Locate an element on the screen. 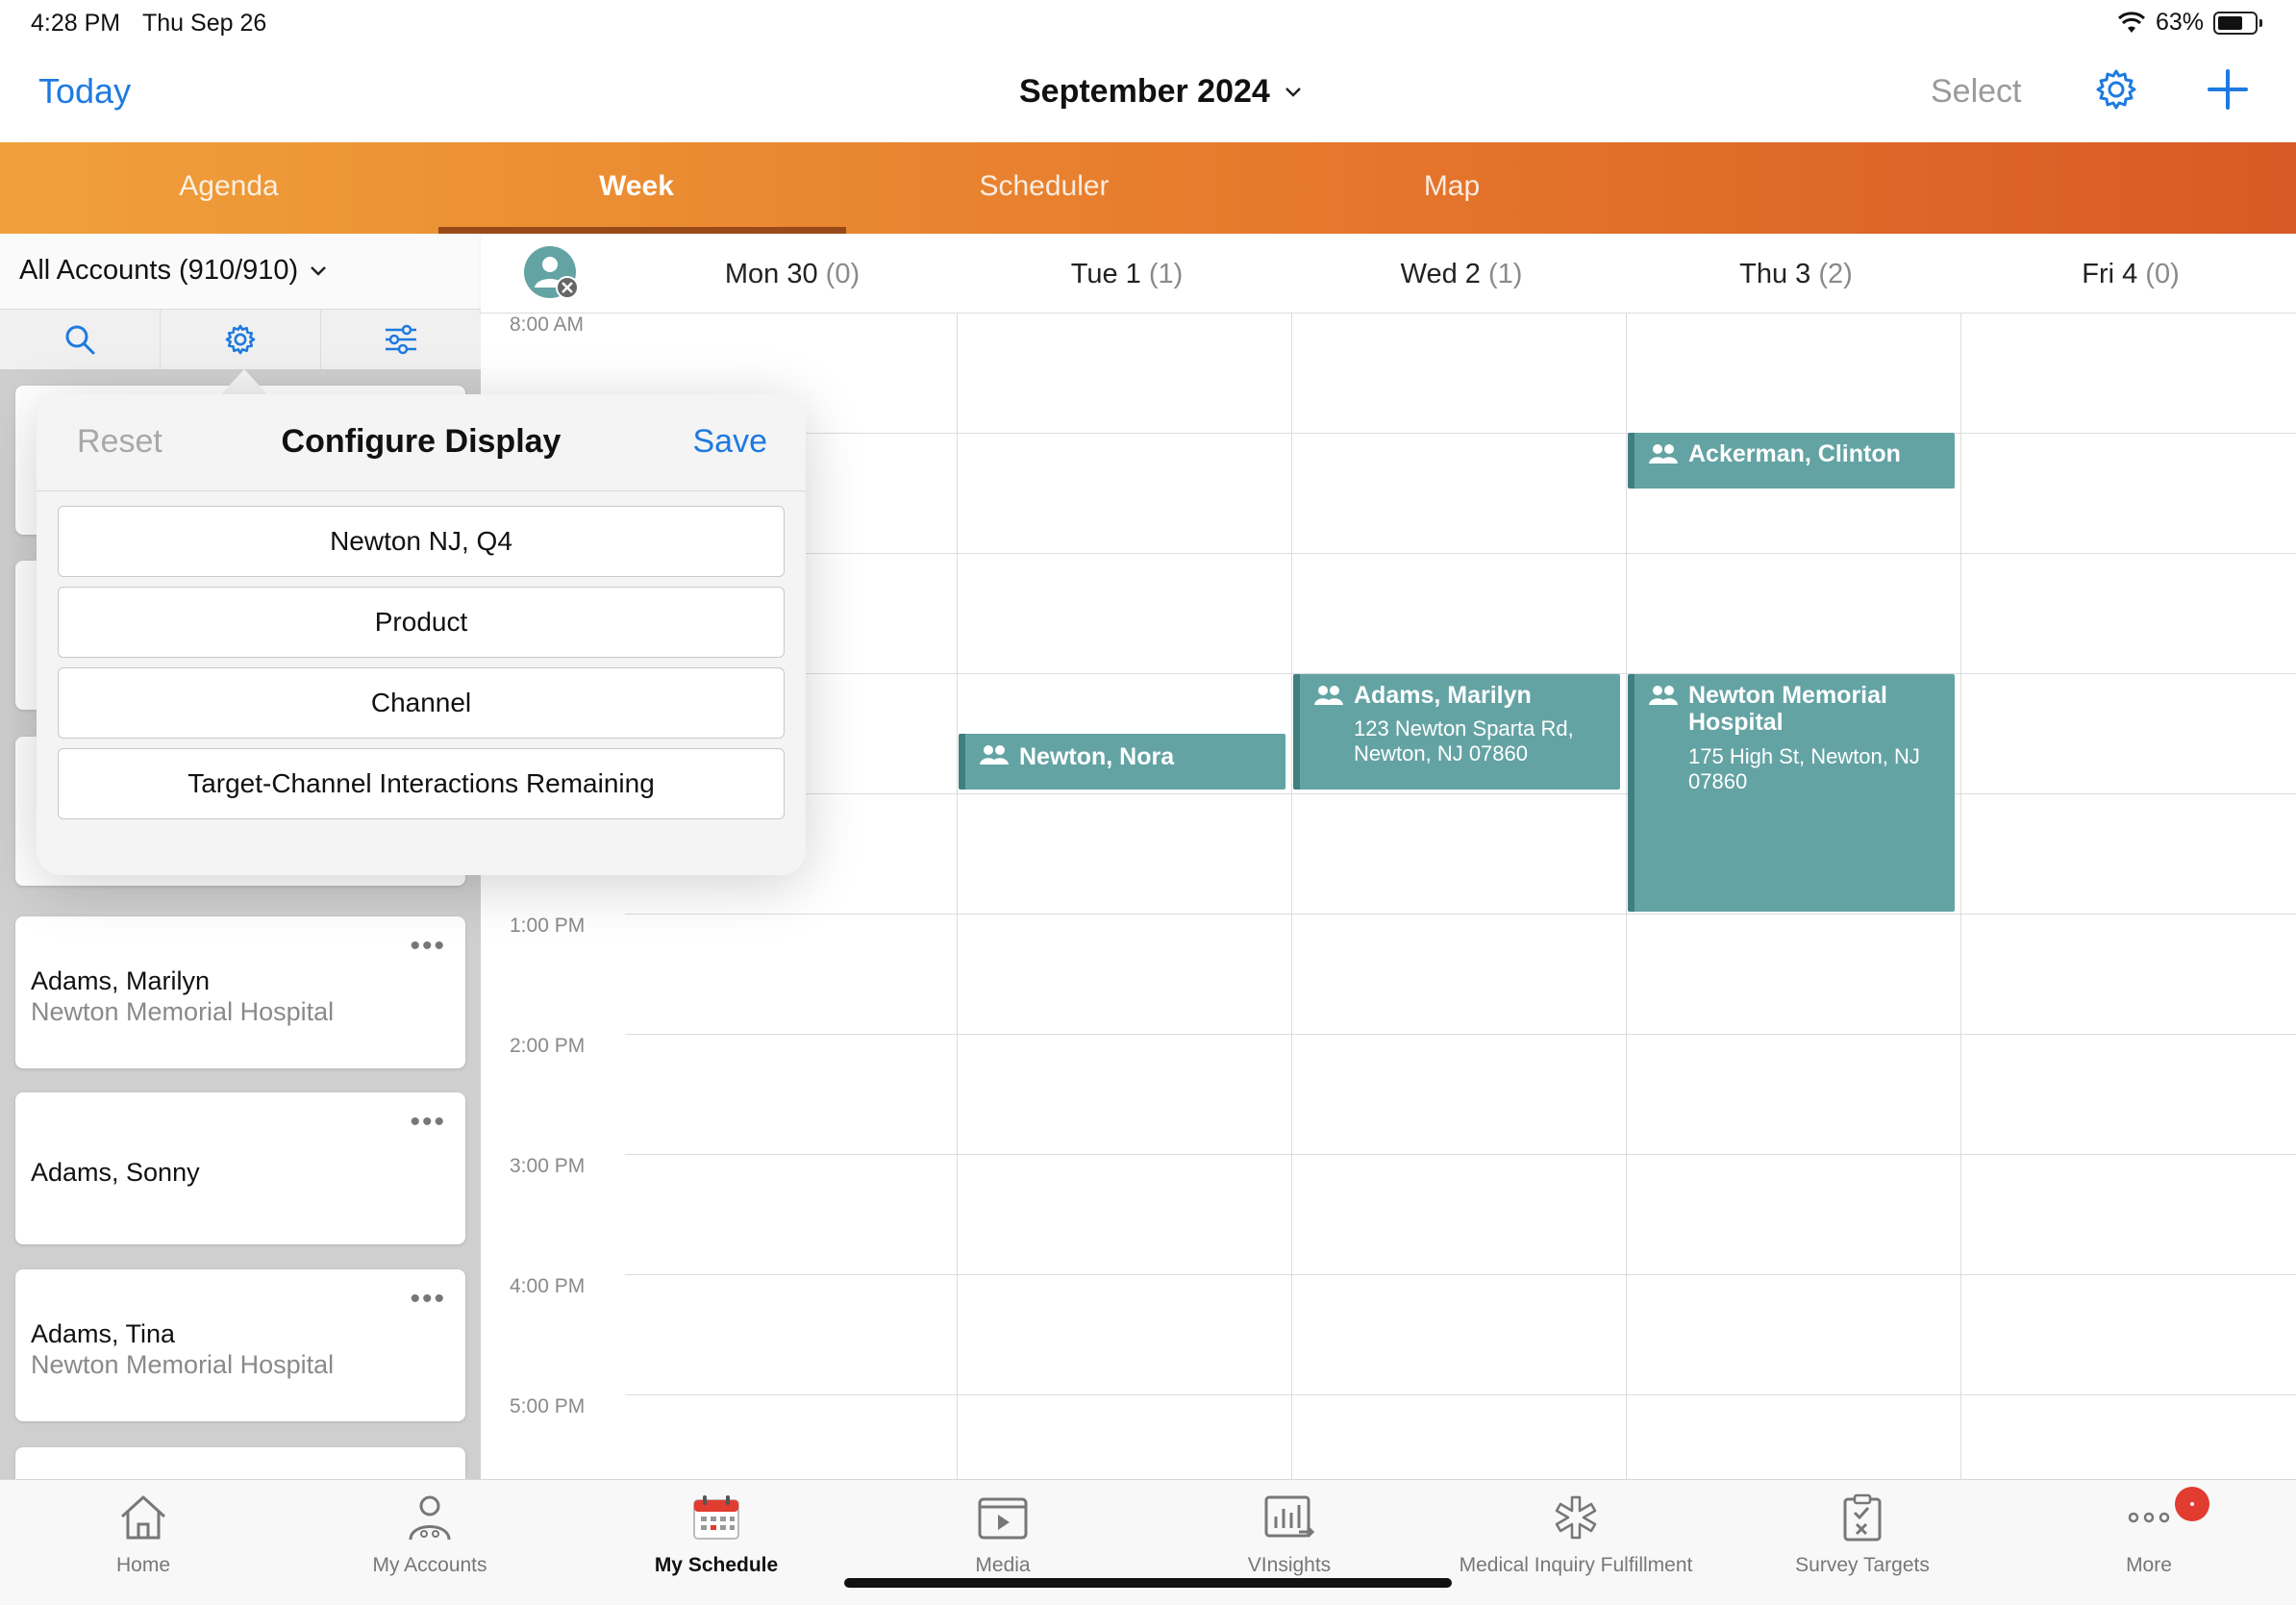 Image resolution: width=2296 pixels, height=1605 pixels. popover-header: Reset Configure Display Save is located at coordinates (421, 442).